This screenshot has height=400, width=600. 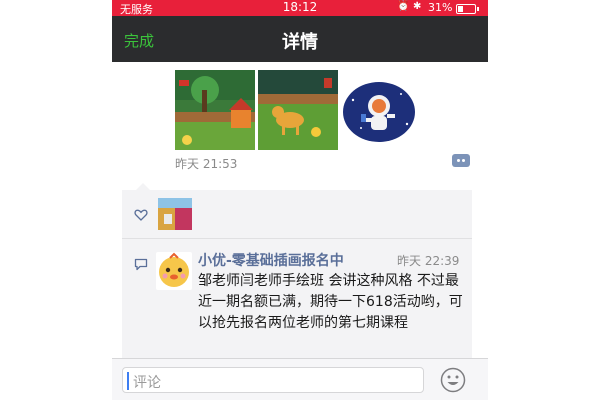 I want to click on battery-icon, so click(x=467, y=9).